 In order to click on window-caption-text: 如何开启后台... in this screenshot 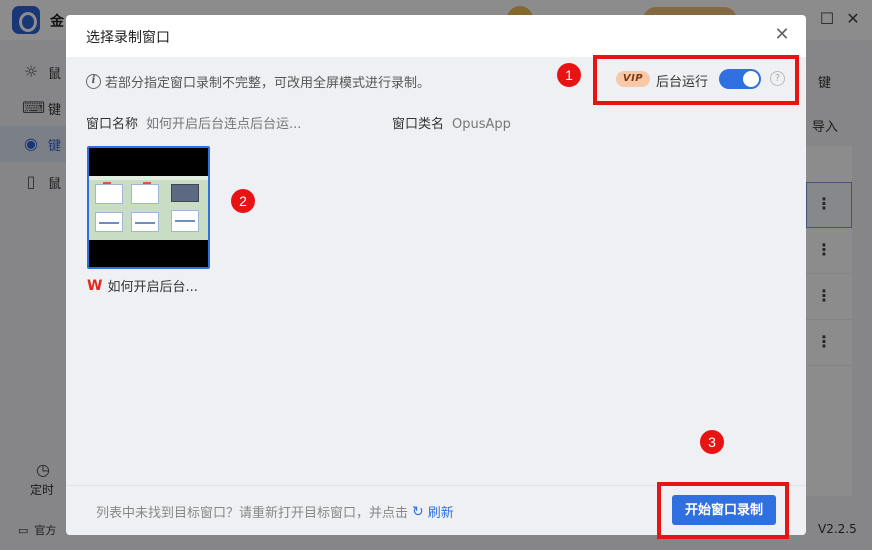, I will do `click(152, 287)`.